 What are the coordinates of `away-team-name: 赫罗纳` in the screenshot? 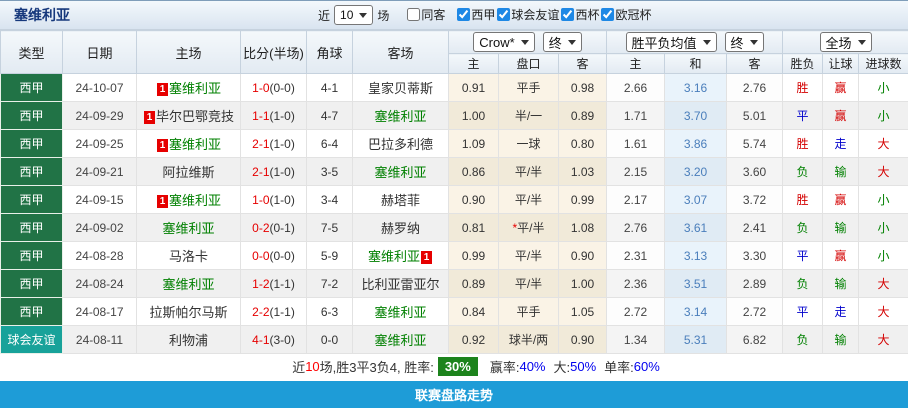 It's located at (400, 228).